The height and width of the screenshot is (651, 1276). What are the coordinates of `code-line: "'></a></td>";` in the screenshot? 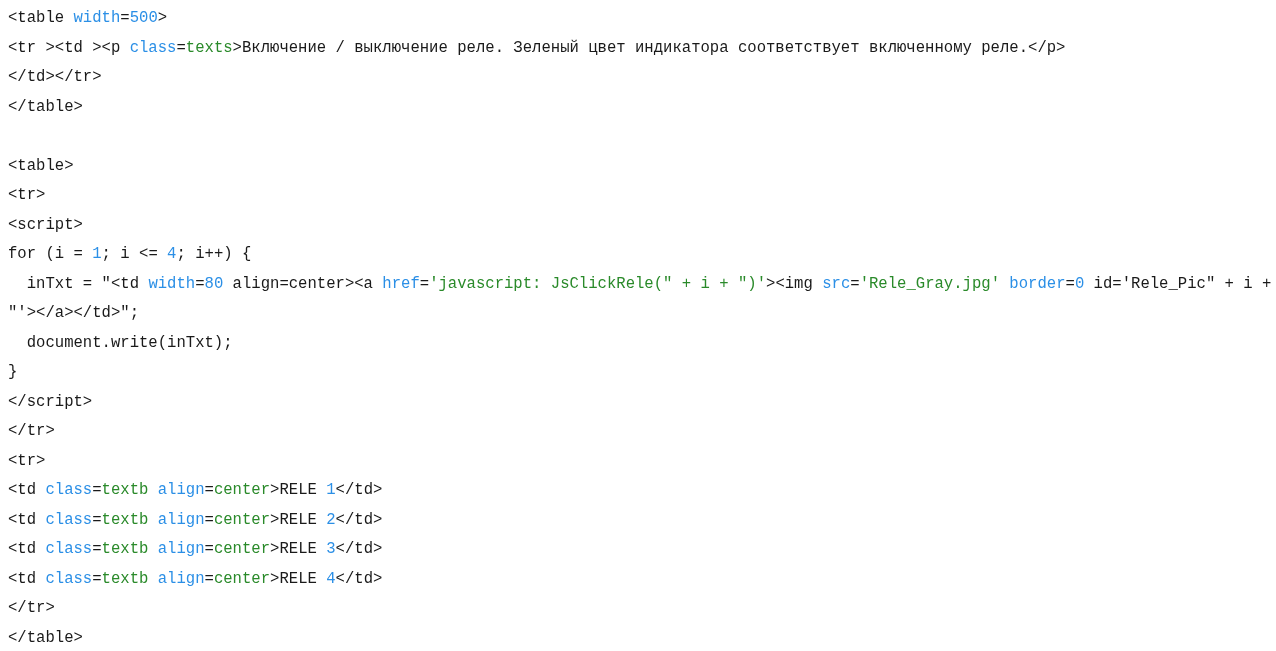 It's located at (73, 313).